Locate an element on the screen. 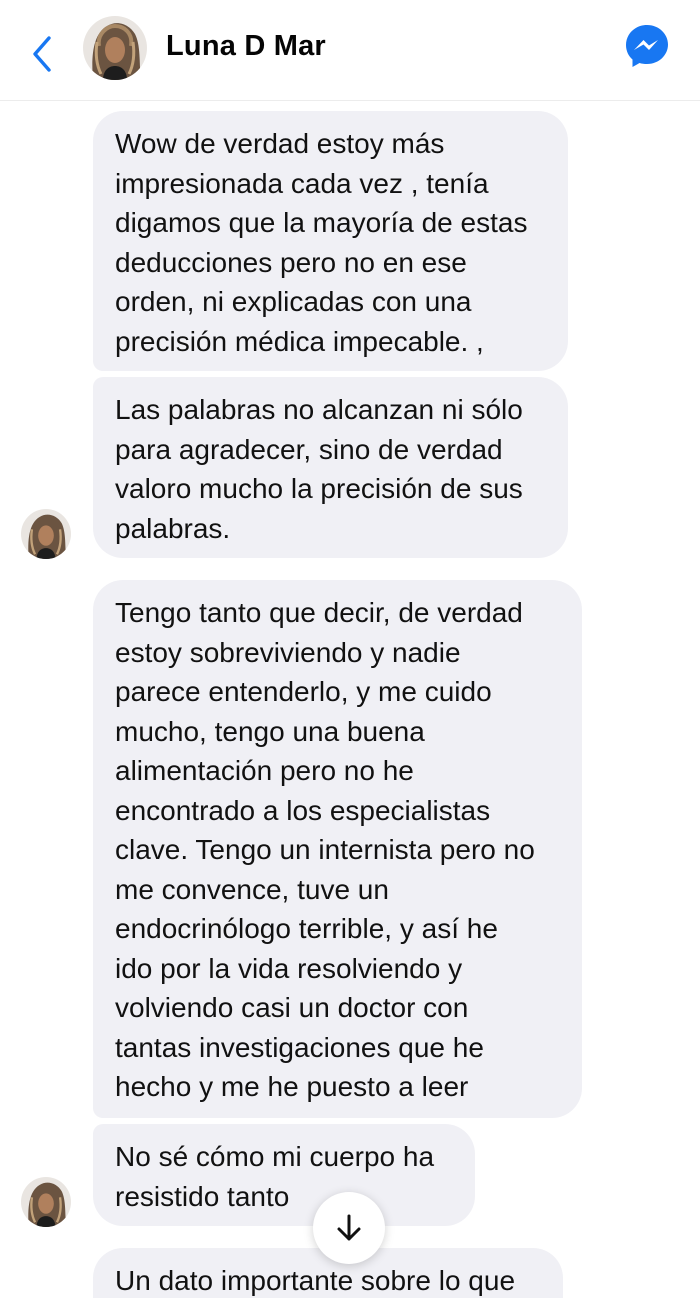  chat-header: Luna D Mar is located at coordinates (350, 50).